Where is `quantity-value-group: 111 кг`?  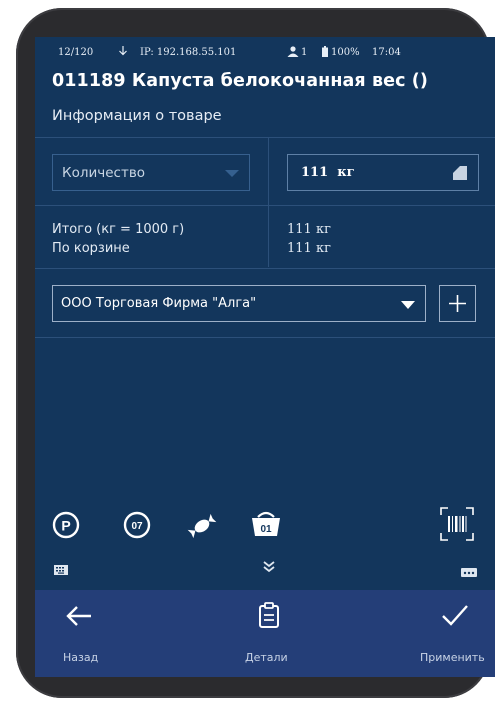 quantity-value-group: 111 кг is located at coordinates (328, 172).